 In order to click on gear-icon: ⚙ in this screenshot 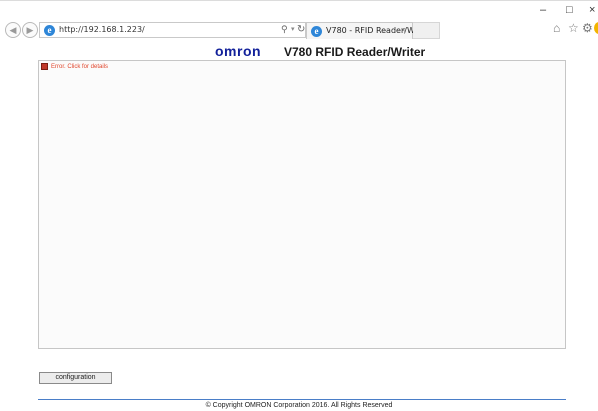, I will do `click(587, 28)`.